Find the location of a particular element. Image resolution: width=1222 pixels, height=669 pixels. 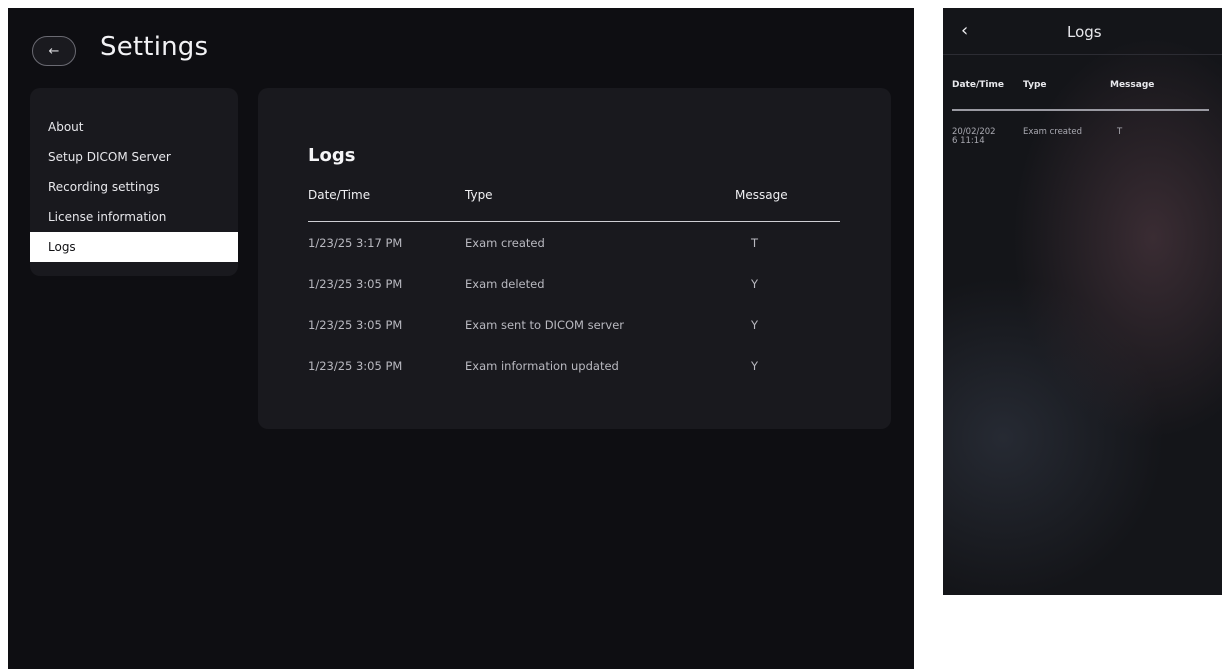

back-button: ← is located at coordinates (54, 51).